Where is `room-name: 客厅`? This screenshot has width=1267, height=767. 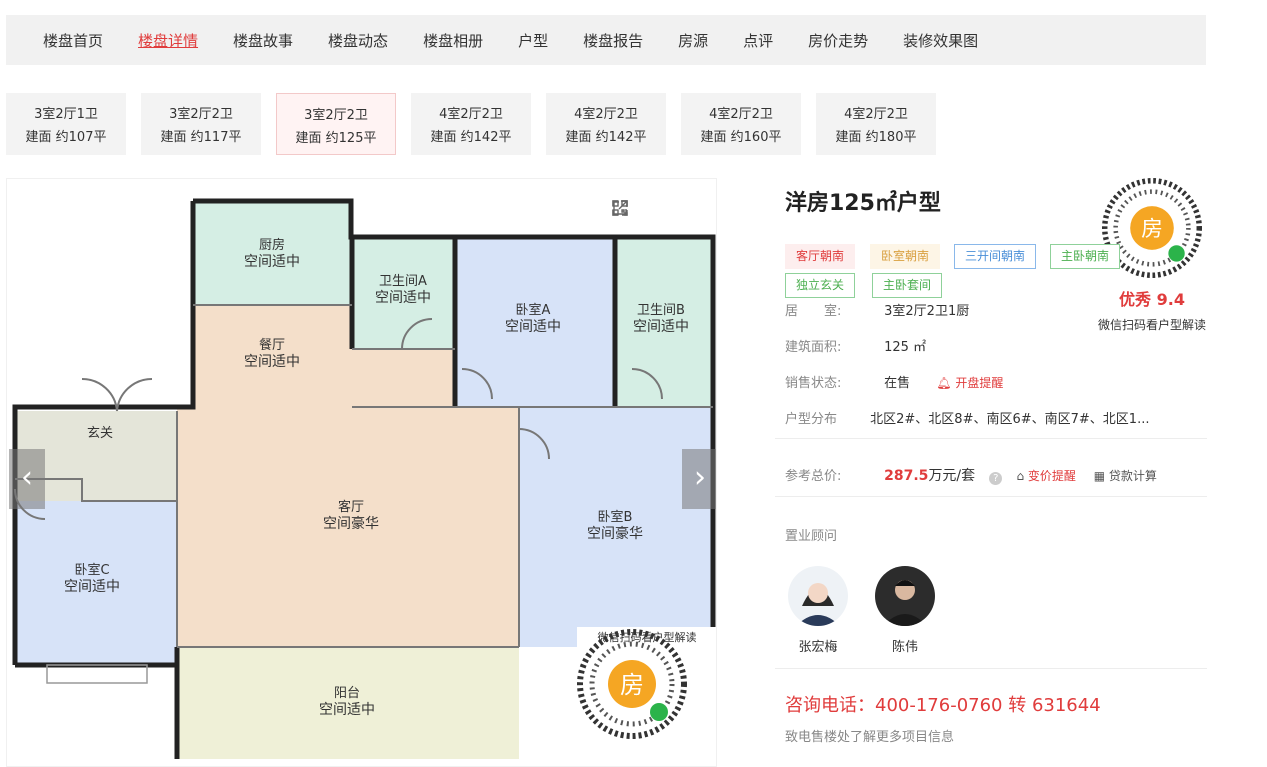 room-name: 客厅 is located at coordinates (350, 507).